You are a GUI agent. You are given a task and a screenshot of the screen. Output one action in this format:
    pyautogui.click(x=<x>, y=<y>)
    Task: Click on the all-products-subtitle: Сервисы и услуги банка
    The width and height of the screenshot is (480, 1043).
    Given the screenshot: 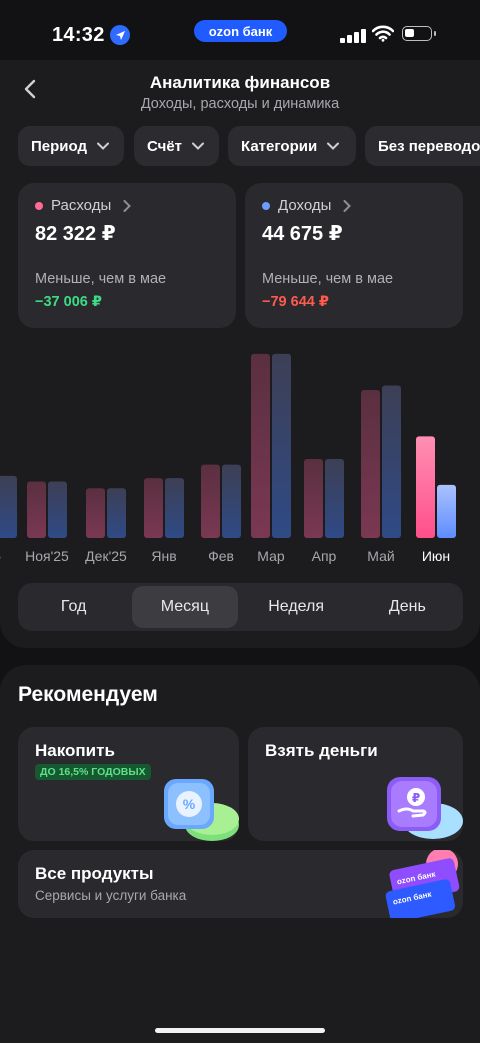 What is the action you would take?
    pyautogui.click(x=111, y=895)
    